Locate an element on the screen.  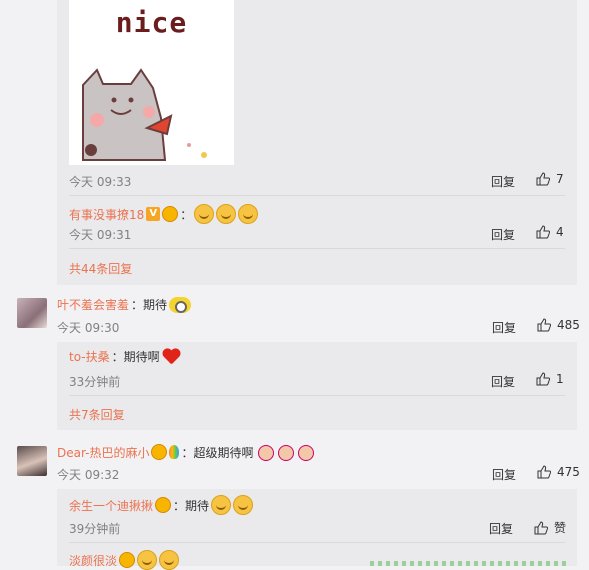
heart-emoji-icon is located at coordinates (171, 357).